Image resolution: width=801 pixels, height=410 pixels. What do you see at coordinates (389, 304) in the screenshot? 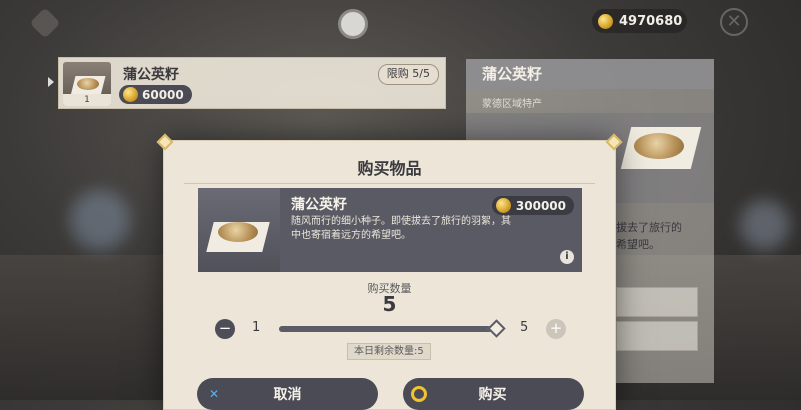
I see `quantity-value: 5` at bounding box center [389, 304].